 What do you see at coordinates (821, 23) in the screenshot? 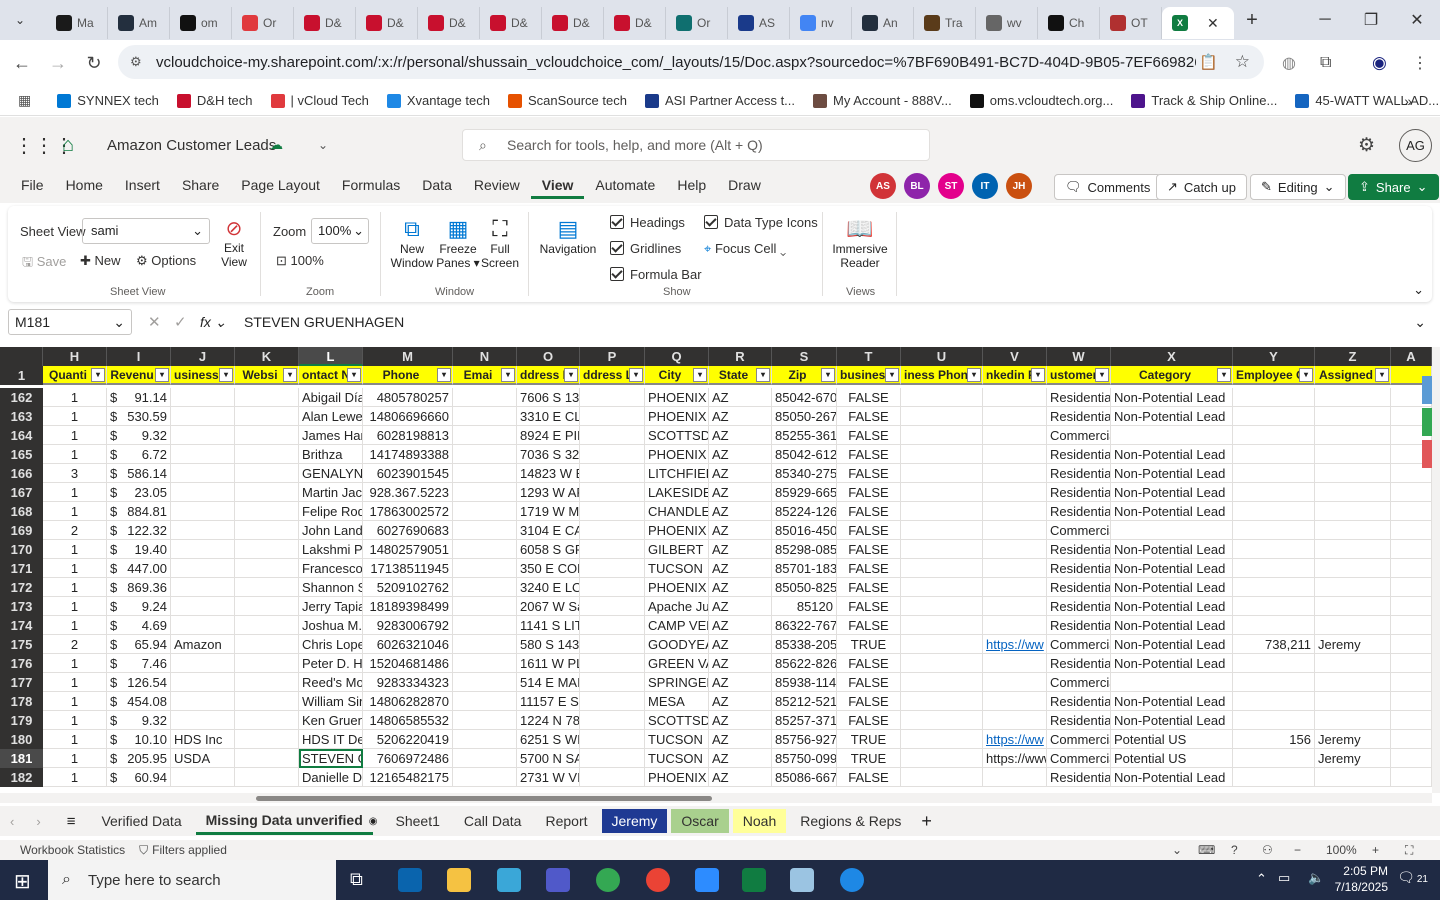
I see `browser-tab: nv` at bounding box center [821, 23].